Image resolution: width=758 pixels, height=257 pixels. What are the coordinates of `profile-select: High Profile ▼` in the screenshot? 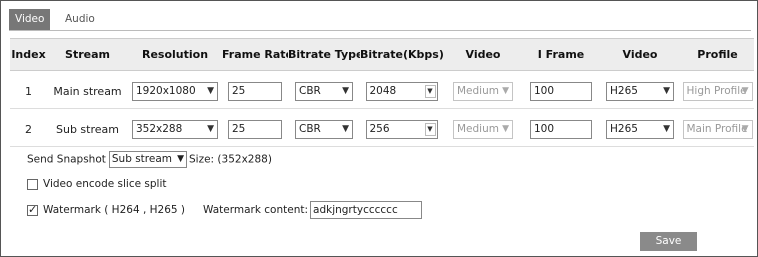 It's located at (717, 91).